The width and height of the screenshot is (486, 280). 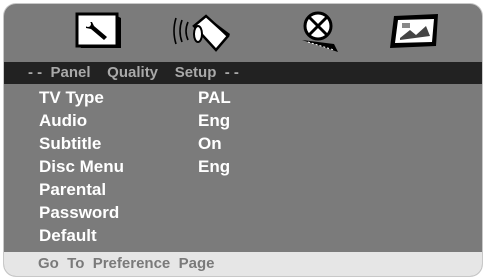 I want to click on menu-label: Parental, so click(x=73, y=189).